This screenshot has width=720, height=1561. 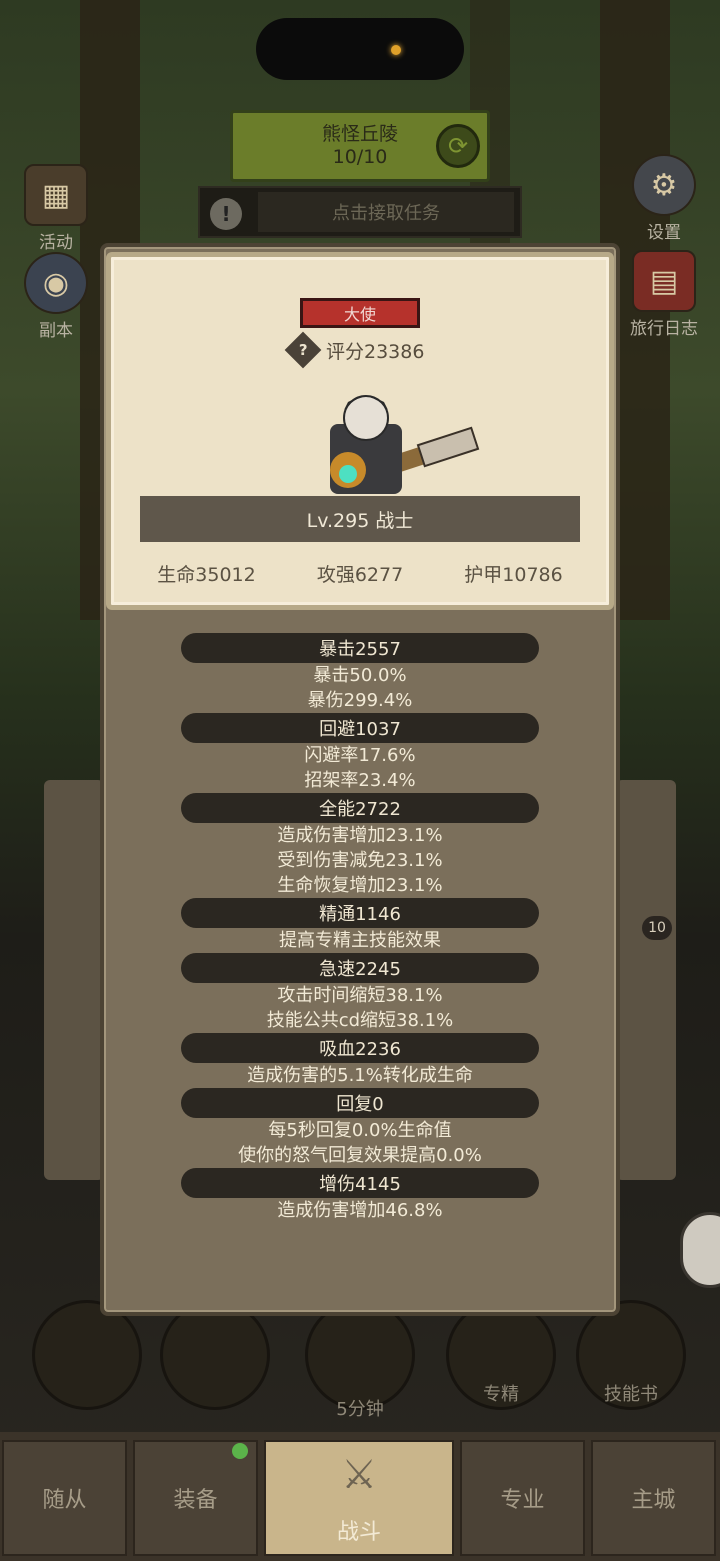 I want to click on armor-stat: 护甲10786, so click(x=513, y=575).